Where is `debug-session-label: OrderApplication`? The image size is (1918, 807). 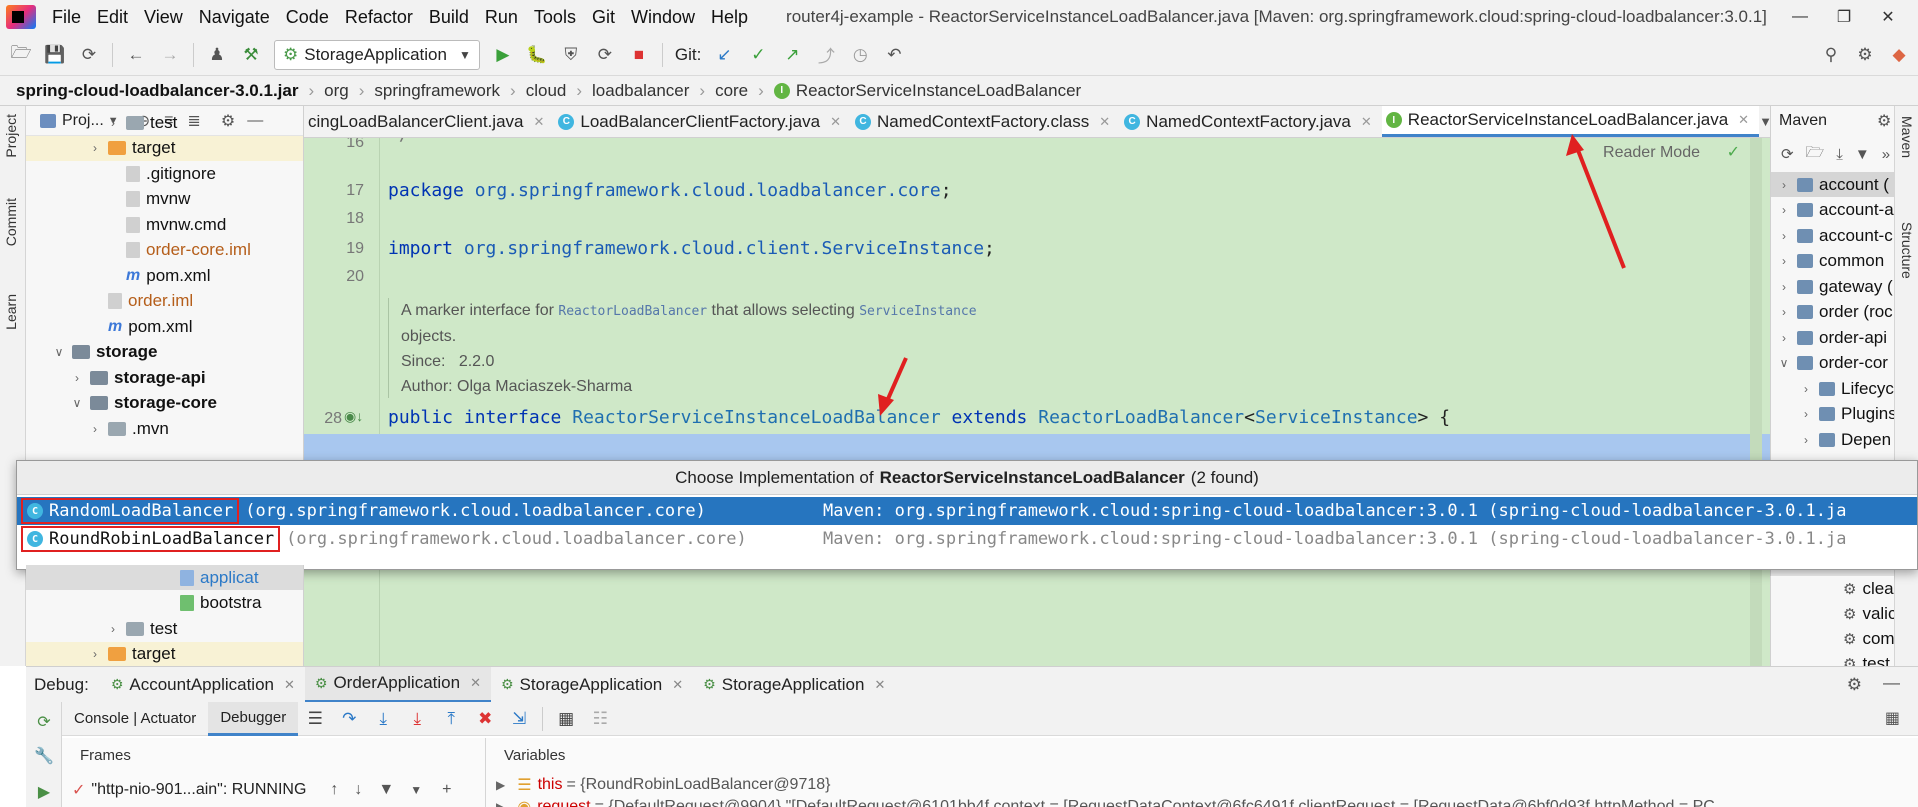
debug-session-label: OrderApplication is located at coordinates (397, 682).